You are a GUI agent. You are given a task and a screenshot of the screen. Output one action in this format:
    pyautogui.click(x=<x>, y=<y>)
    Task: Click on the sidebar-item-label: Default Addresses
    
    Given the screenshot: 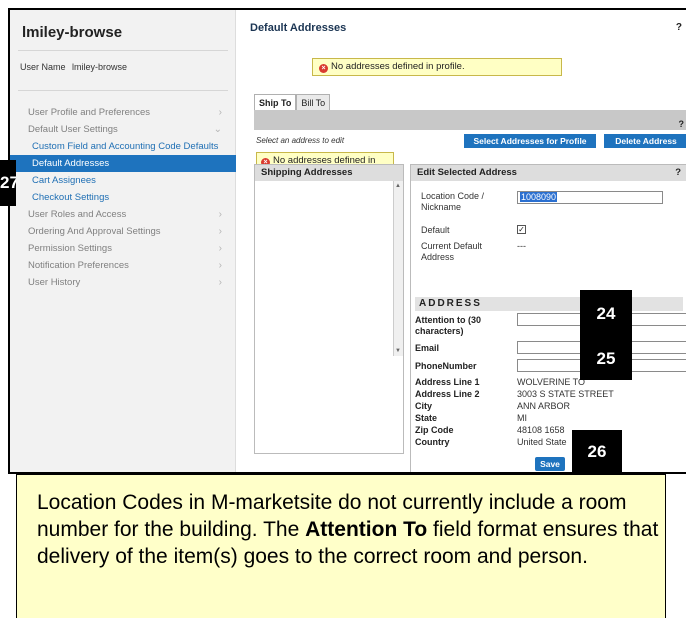 What is the action you would take?
    pyautogui.click(x=71, y=163)
    